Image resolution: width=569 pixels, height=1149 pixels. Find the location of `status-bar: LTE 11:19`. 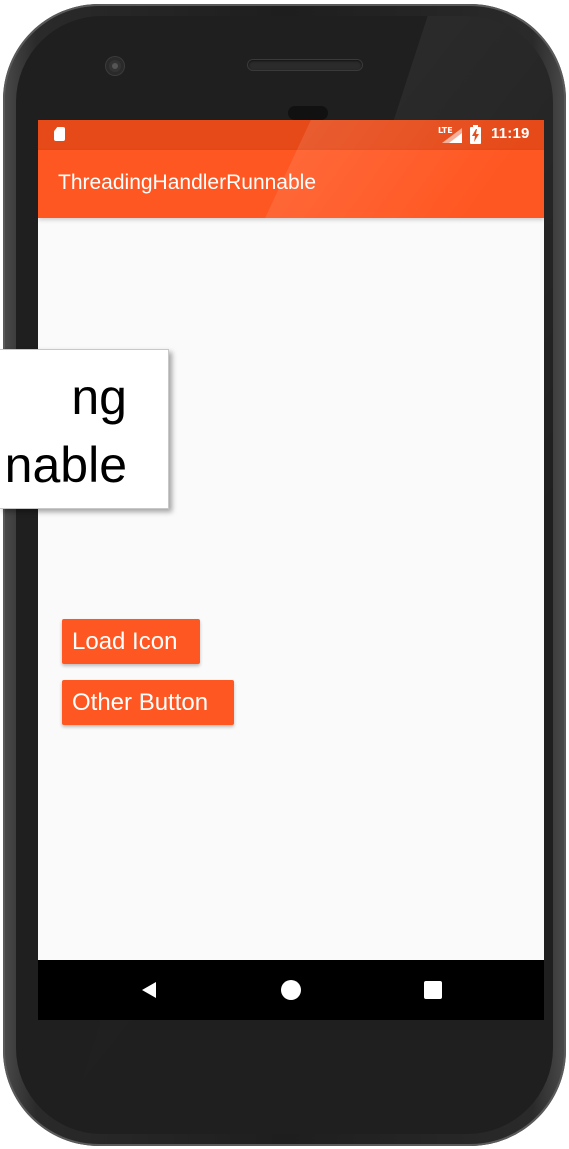

status-bar: LTE 11:19 is located at coordinates (291, 135).